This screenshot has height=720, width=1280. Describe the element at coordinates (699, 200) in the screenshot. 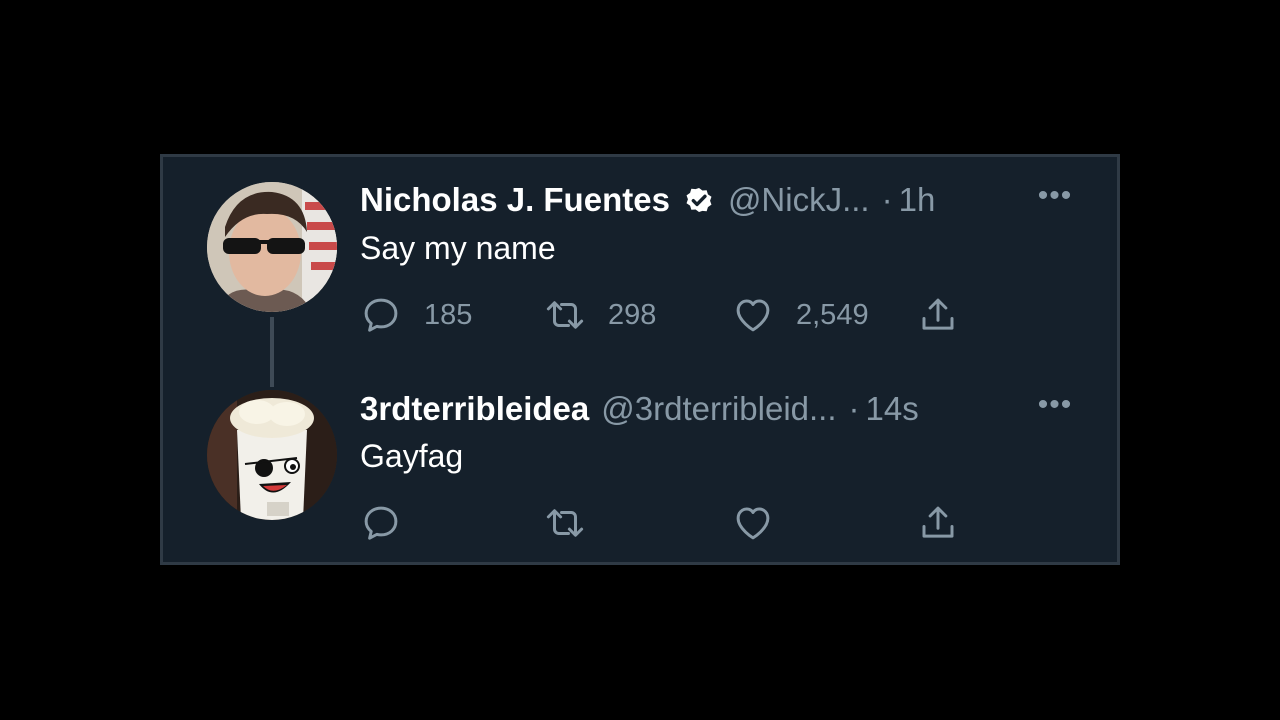

I see `verified-badge-icon` at that location.